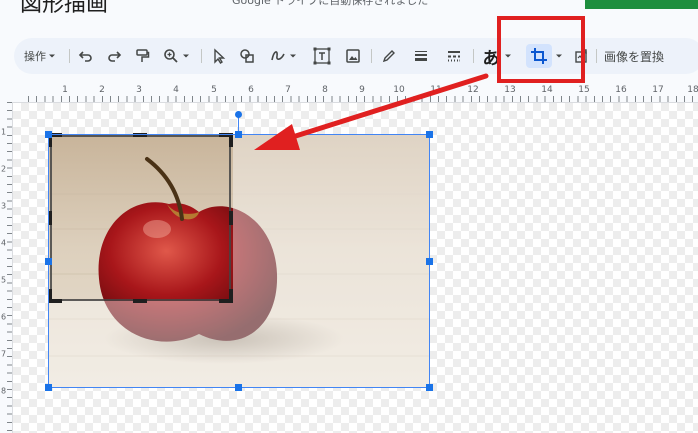 Image resolution: width=698 pixels, height=433 pixels. Describe the element at coordinates (644, 56) in the screenshot. I see `replace-image-button: 画像を置換` at that location.